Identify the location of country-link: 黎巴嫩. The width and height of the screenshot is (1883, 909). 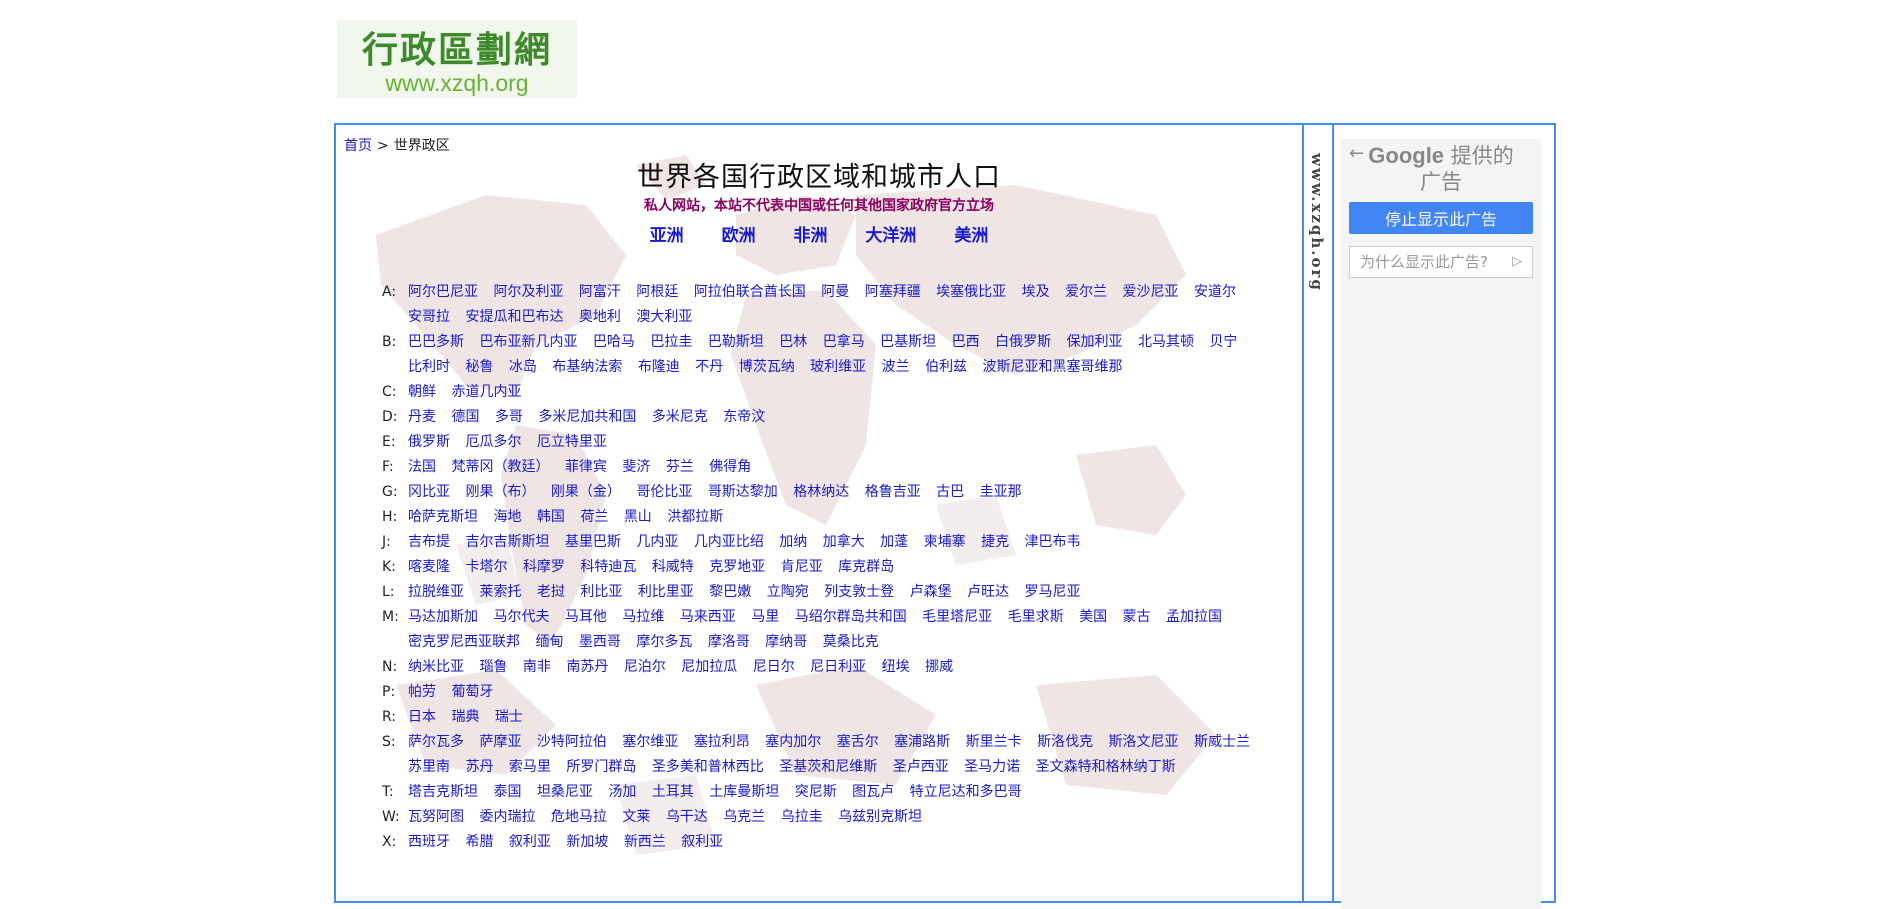
(730, 592).